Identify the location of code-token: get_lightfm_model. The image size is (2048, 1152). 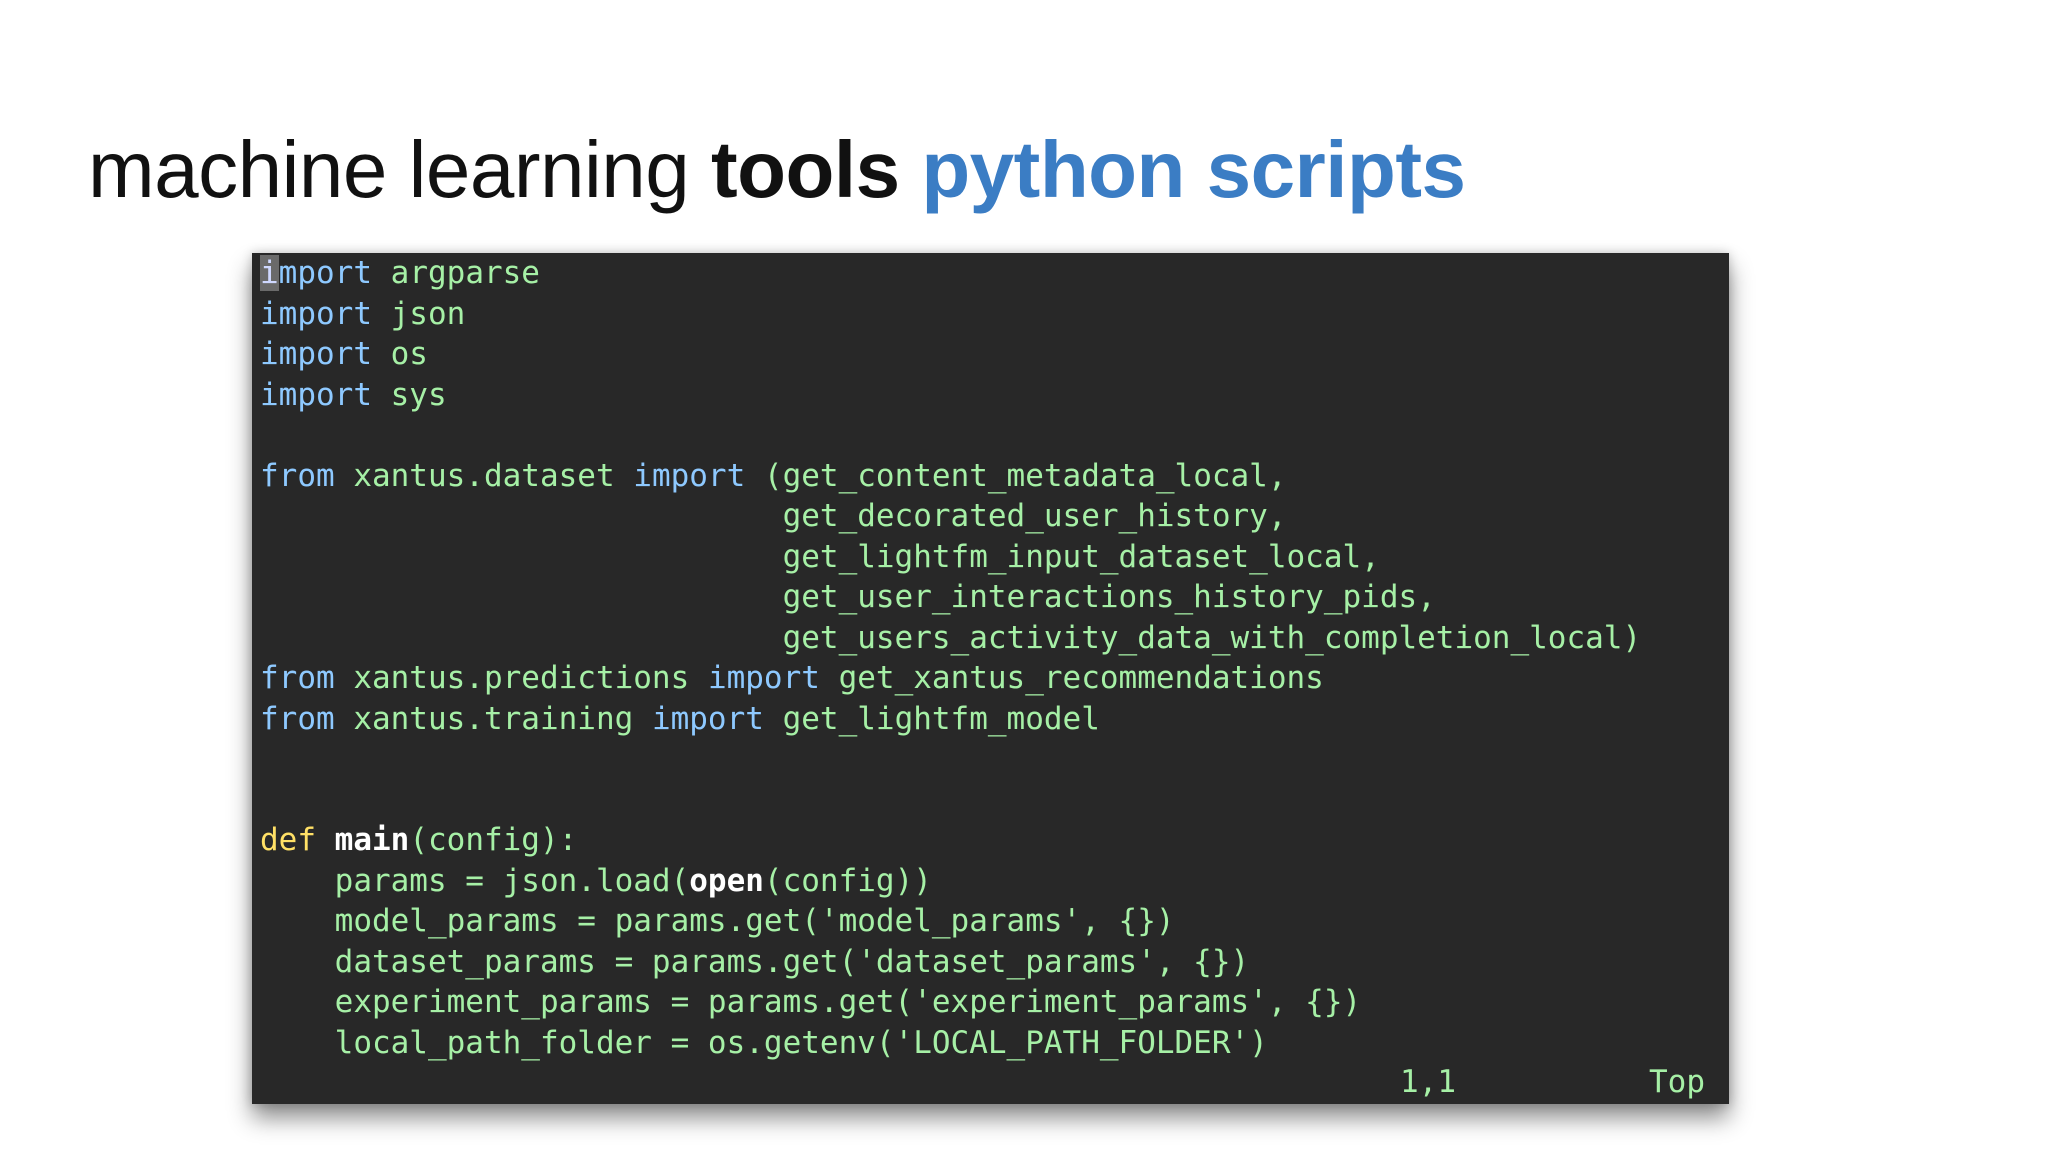
(931, 718).